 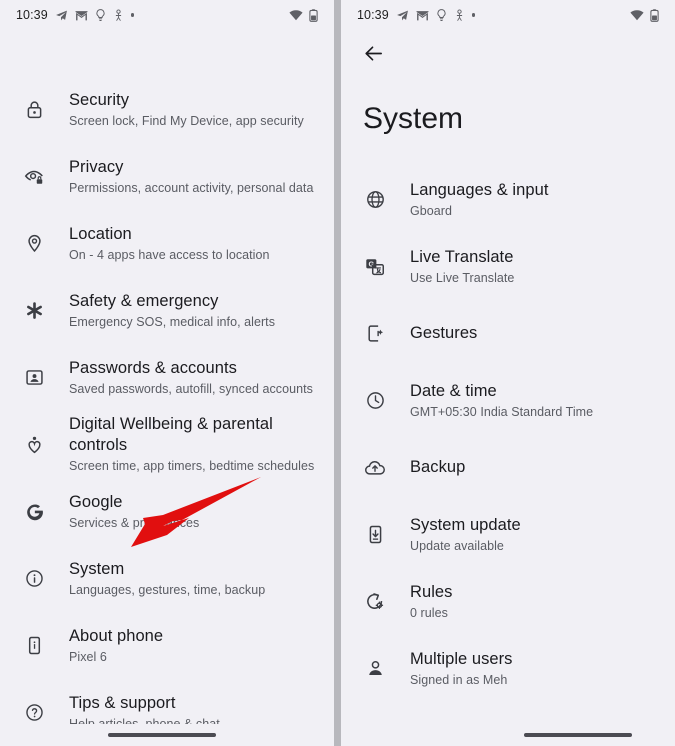 I want to click on settings-row-text: Languages & input Gboard, so click(x=468, y=200).